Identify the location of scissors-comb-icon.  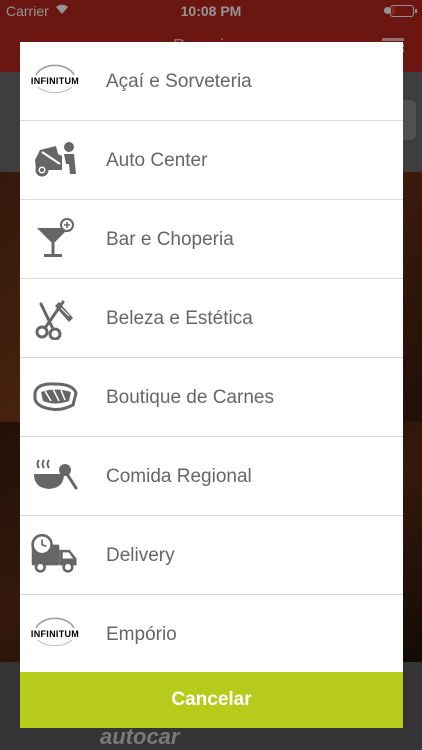
(55, 318).